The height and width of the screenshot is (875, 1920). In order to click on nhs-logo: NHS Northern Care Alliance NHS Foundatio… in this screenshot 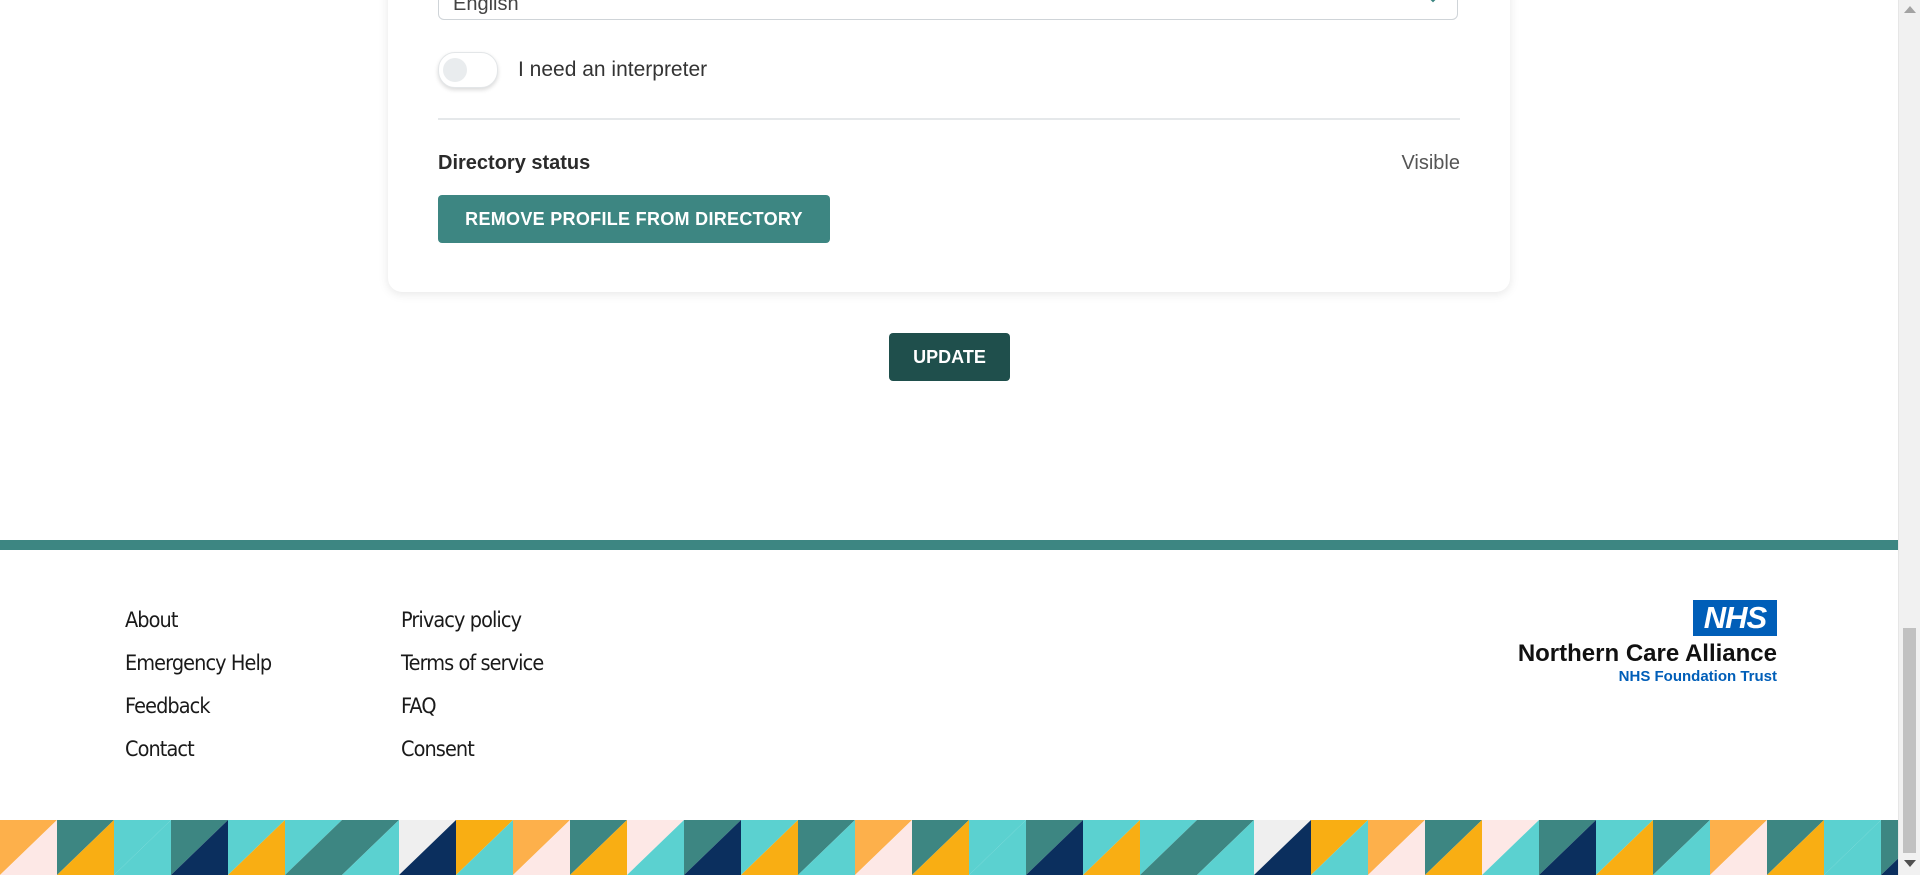, I will do `click(1646, 644)`.